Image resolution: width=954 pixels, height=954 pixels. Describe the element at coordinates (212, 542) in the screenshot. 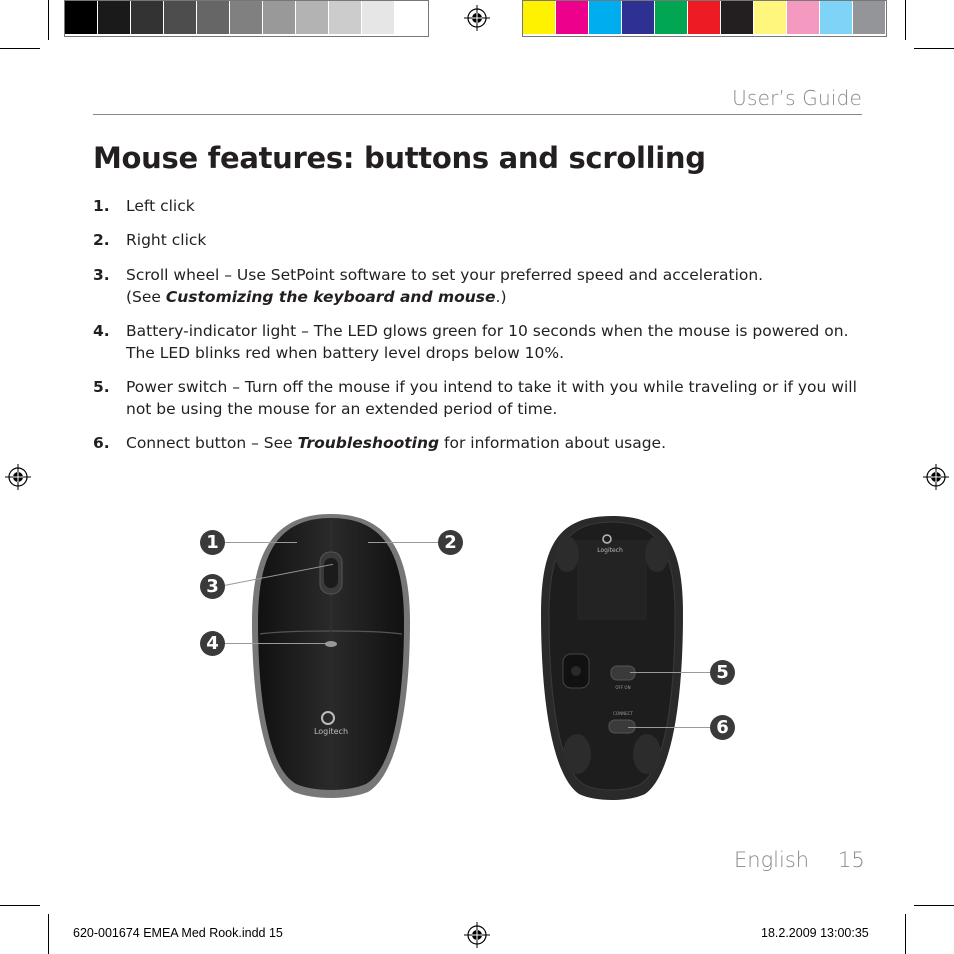

I see `callout-1: 1` at that location.